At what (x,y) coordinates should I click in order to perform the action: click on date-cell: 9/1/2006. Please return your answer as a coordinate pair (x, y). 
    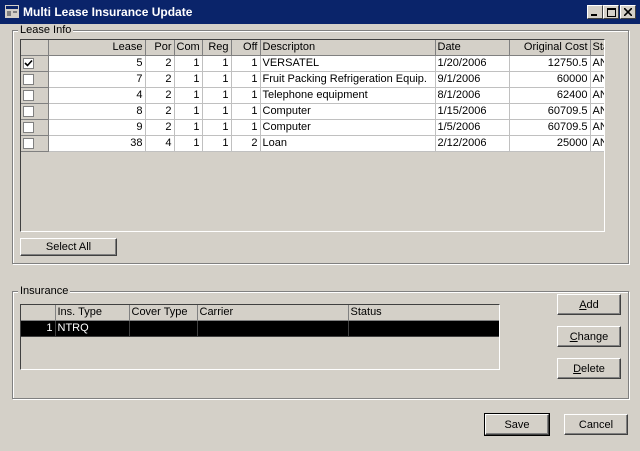
    Looking at the image, I should click on (472, 79).